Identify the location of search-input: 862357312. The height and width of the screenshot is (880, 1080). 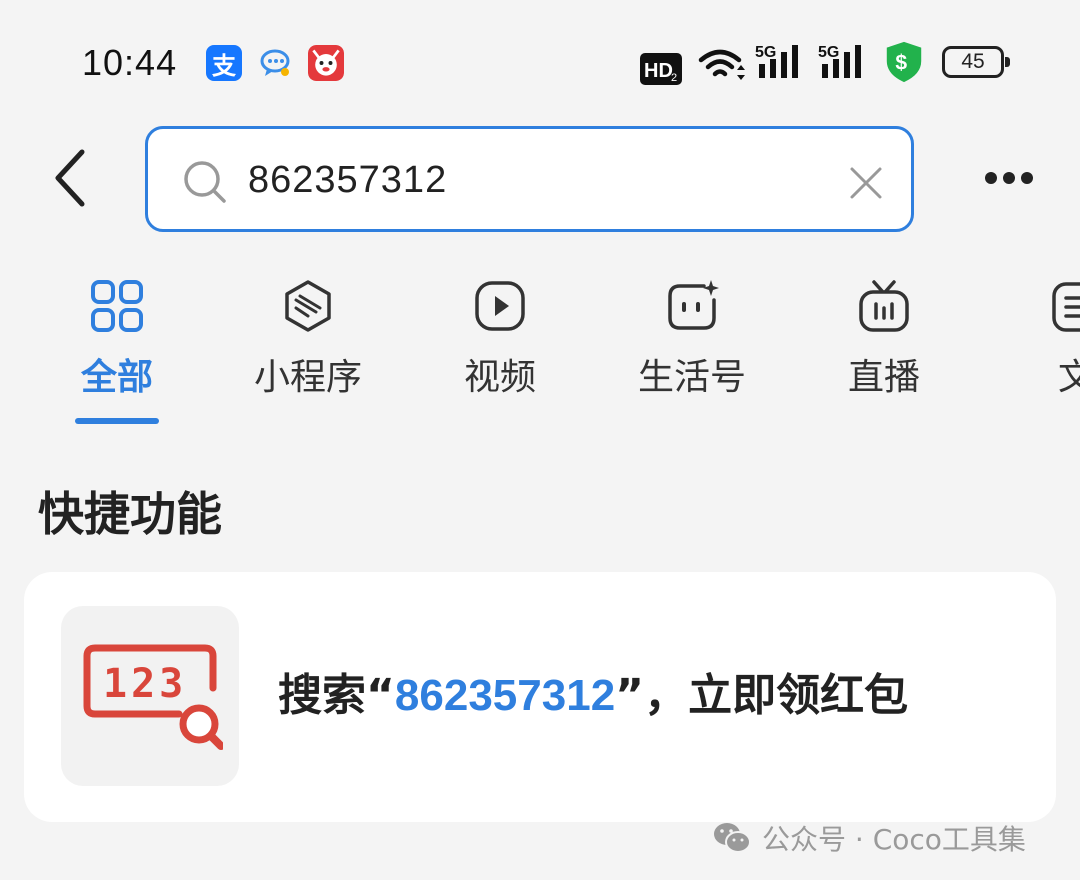
(529, 179).